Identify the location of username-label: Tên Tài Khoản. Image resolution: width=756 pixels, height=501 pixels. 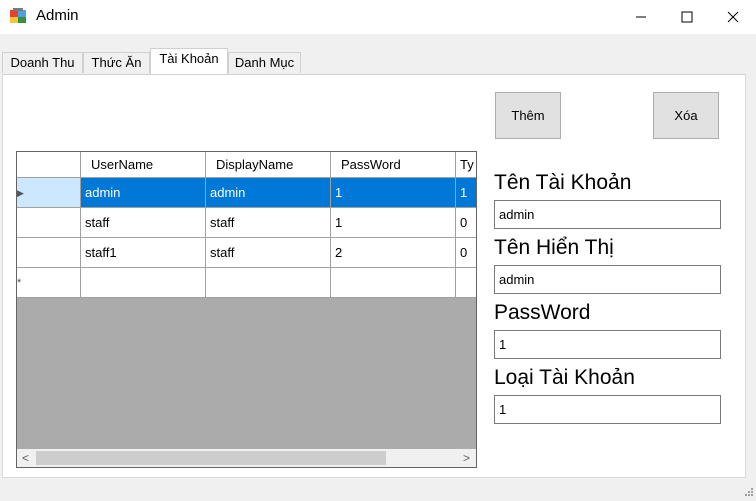
(563, 182).